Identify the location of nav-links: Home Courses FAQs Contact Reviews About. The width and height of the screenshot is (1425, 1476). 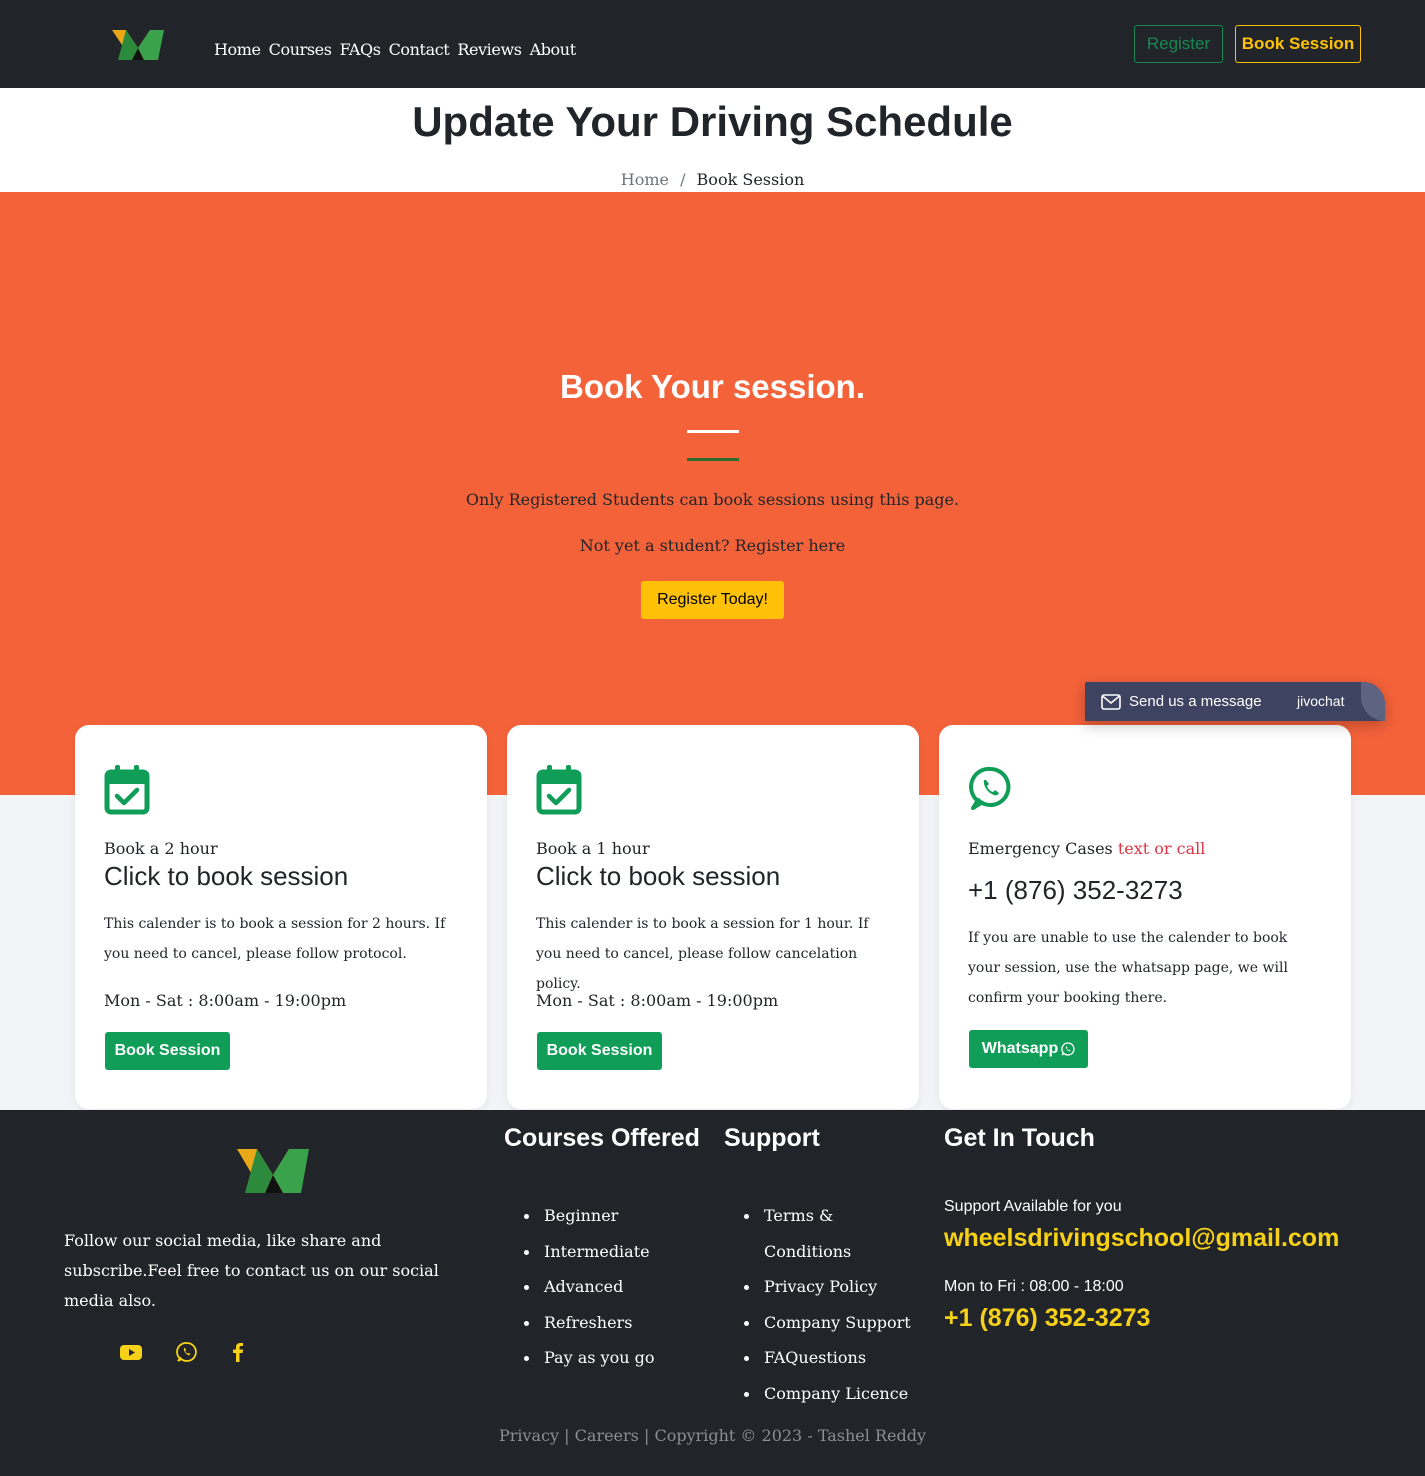
(395, 49).